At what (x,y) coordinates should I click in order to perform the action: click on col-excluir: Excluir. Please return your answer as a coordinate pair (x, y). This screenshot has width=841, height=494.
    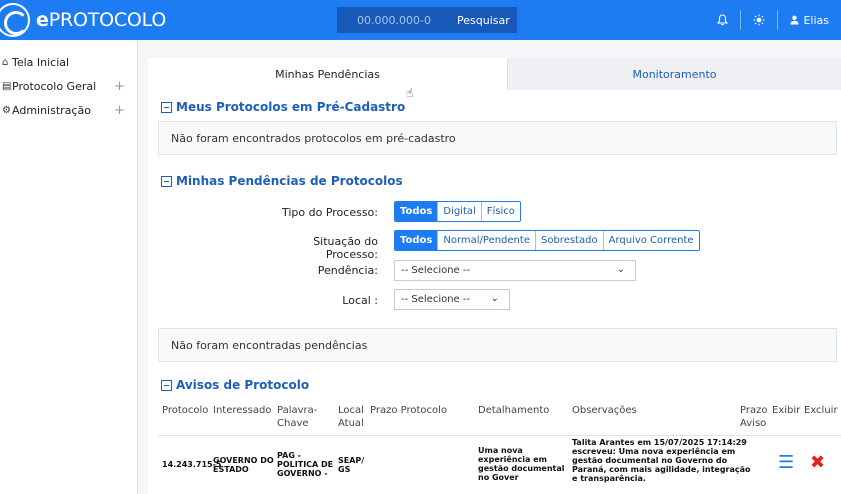
    Looking at the image, I should click on (821, 410).